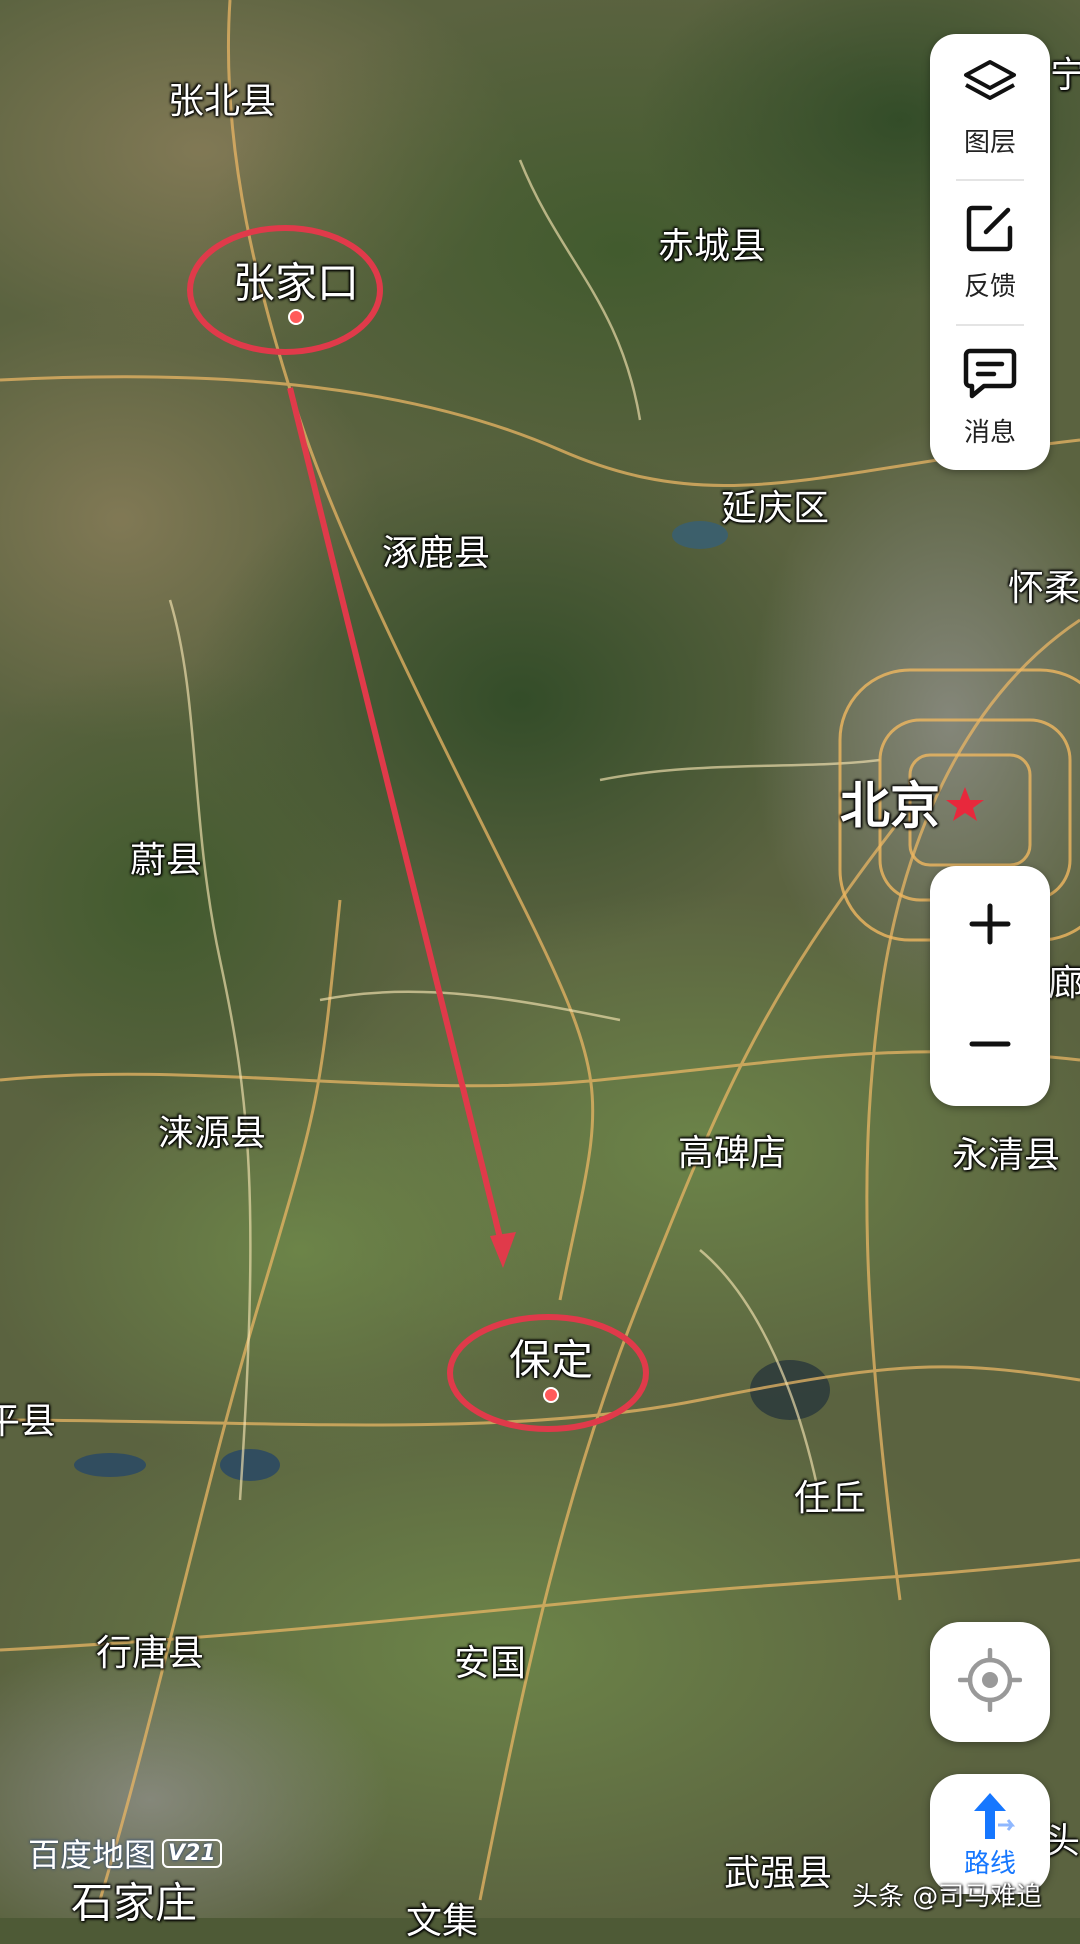 The width and height of the screenshot is (1080, 1944). I want to click on minus-icon, so click(990, 1046).